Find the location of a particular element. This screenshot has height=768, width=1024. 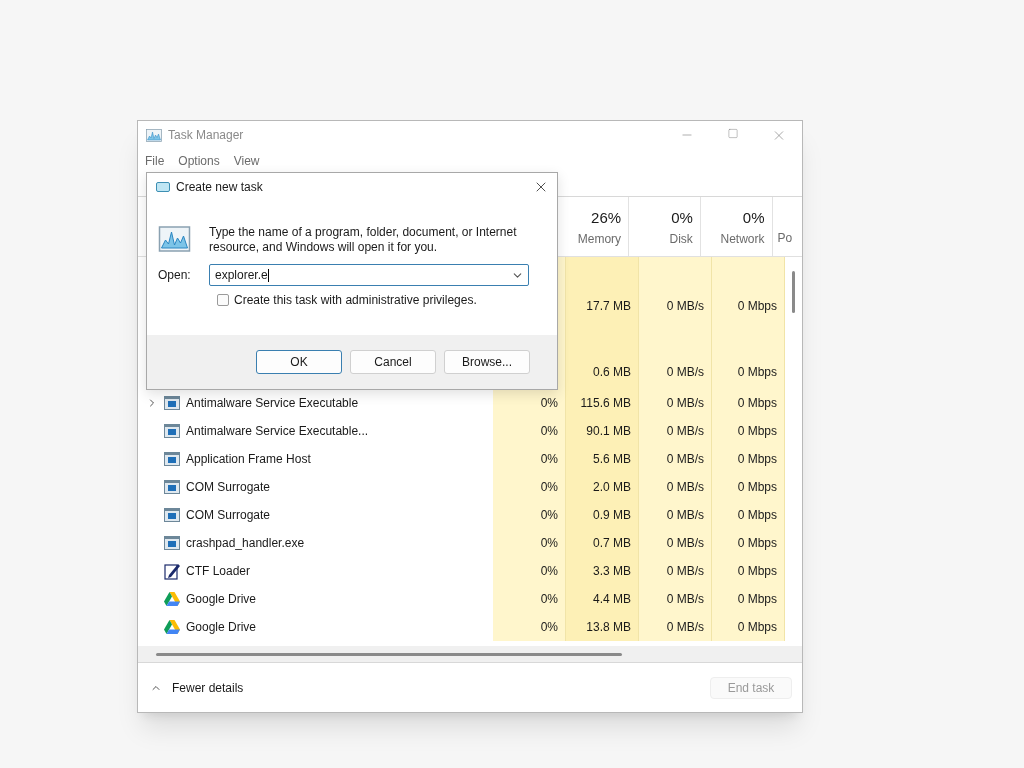

window-title: Task Manager is located at coordinates (206, 135).